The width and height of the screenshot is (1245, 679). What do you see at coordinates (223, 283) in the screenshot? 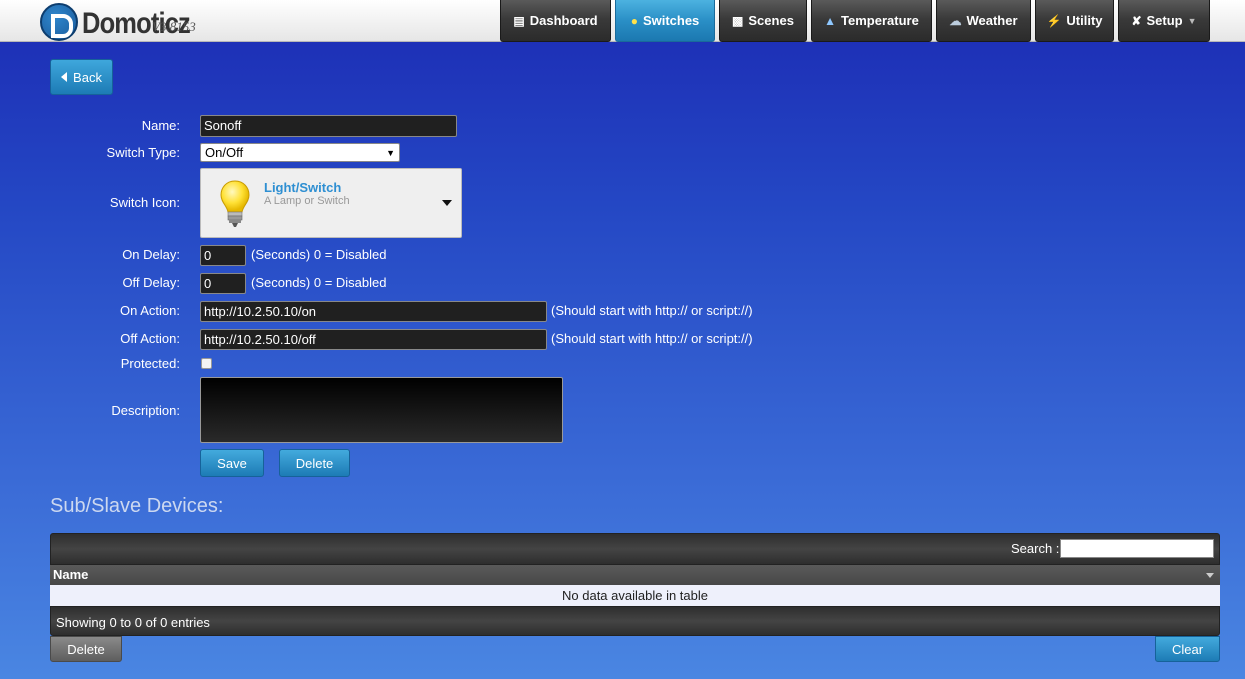
I see `off-delay-input: 0` at bounding box center [223, 283].